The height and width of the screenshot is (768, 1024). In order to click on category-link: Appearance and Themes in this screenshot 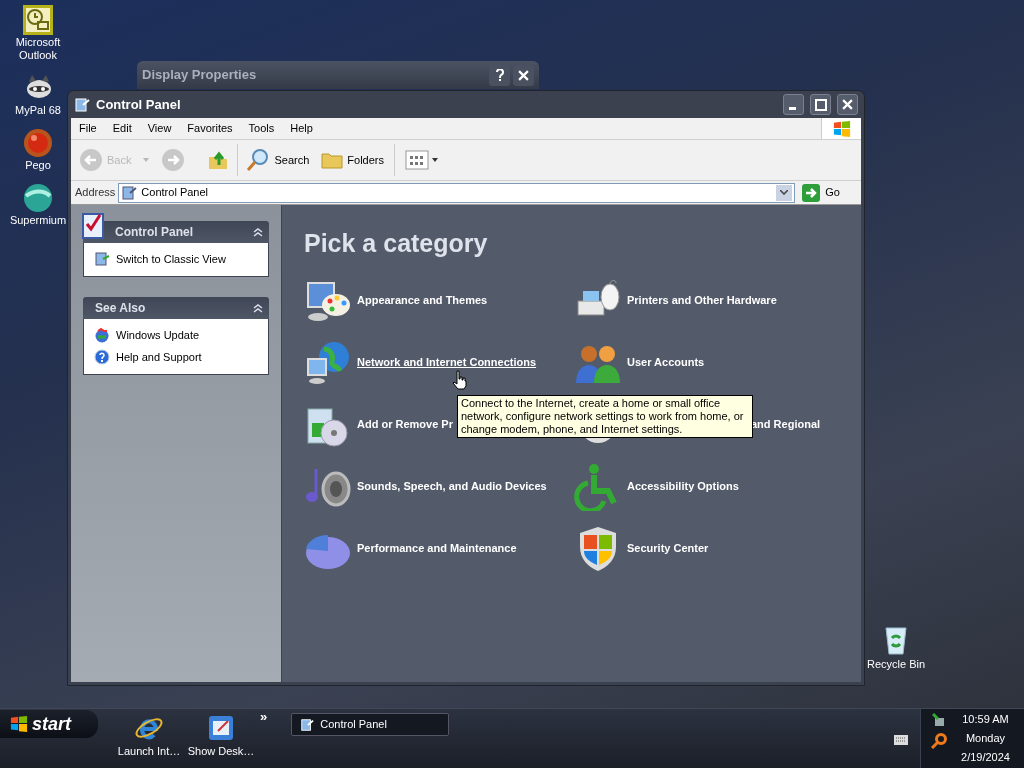, I will do `click(422, 300)`.